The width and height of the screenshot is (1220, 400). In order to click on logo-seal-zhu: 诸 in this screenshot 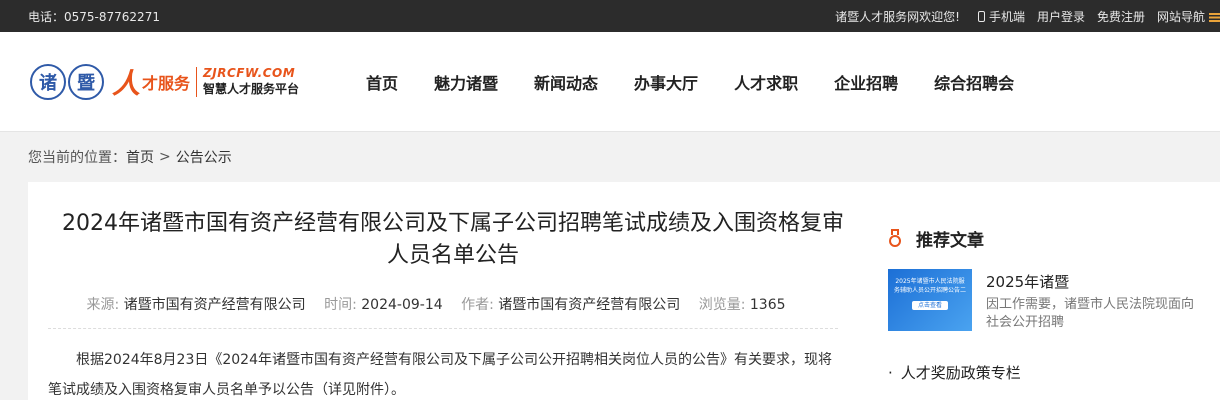, I will do `click(48, 81)`.